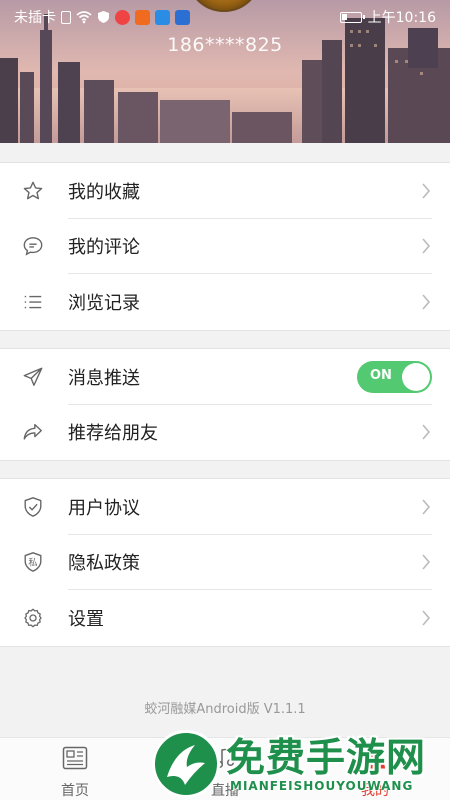  Describe the element at coordinates (401, 18) in the screenshot. I see `status-time: 上午10:16` at that location.